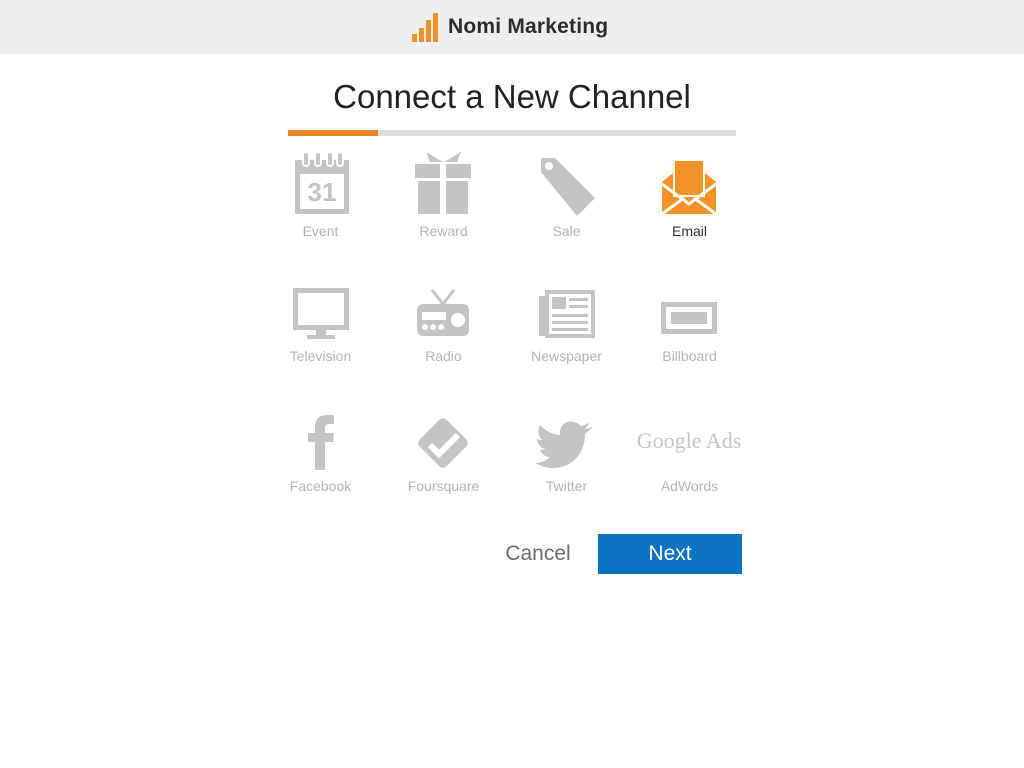 This screenshot has height=768, width=1024. I want to click on channel-label: Billboard, so click(689, 356).